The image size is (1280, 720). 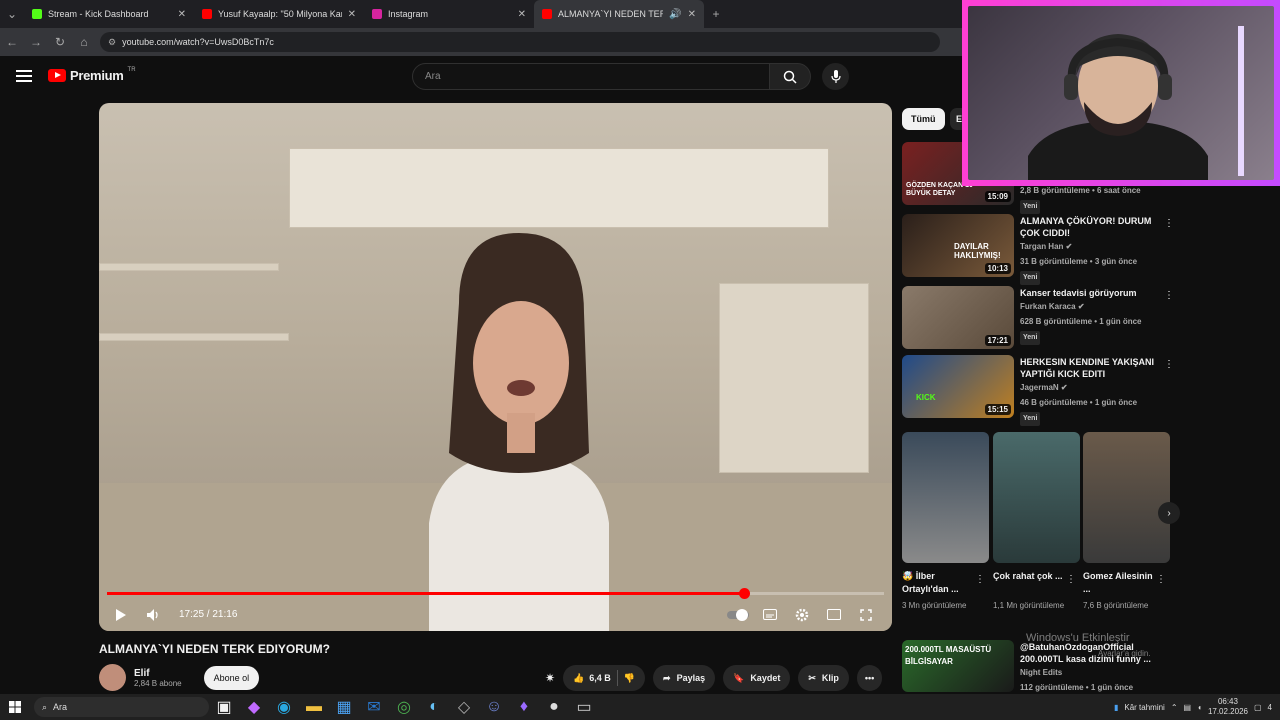 I want to click on tab-youtube-active: ALMANYA`YI NEDEN TERK E... 🔊 ✕, so click(x=619, y=14).